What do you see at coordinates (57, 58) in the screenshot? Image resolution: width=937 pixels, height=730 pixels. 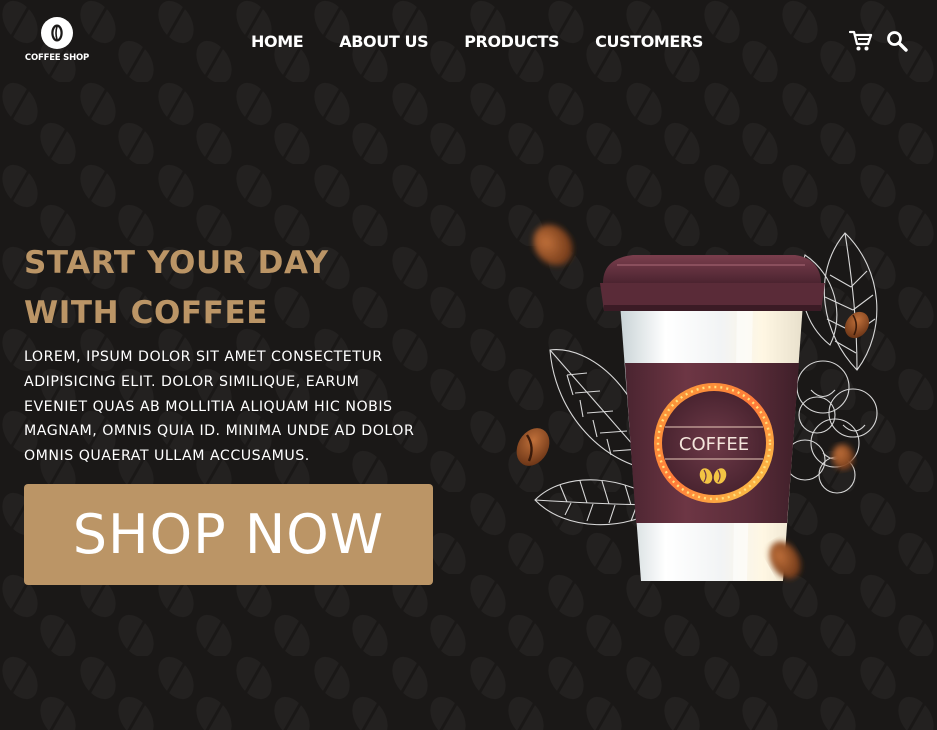 I see `brand-name: COFFEE SHOP` at bounding box center [57, 58].